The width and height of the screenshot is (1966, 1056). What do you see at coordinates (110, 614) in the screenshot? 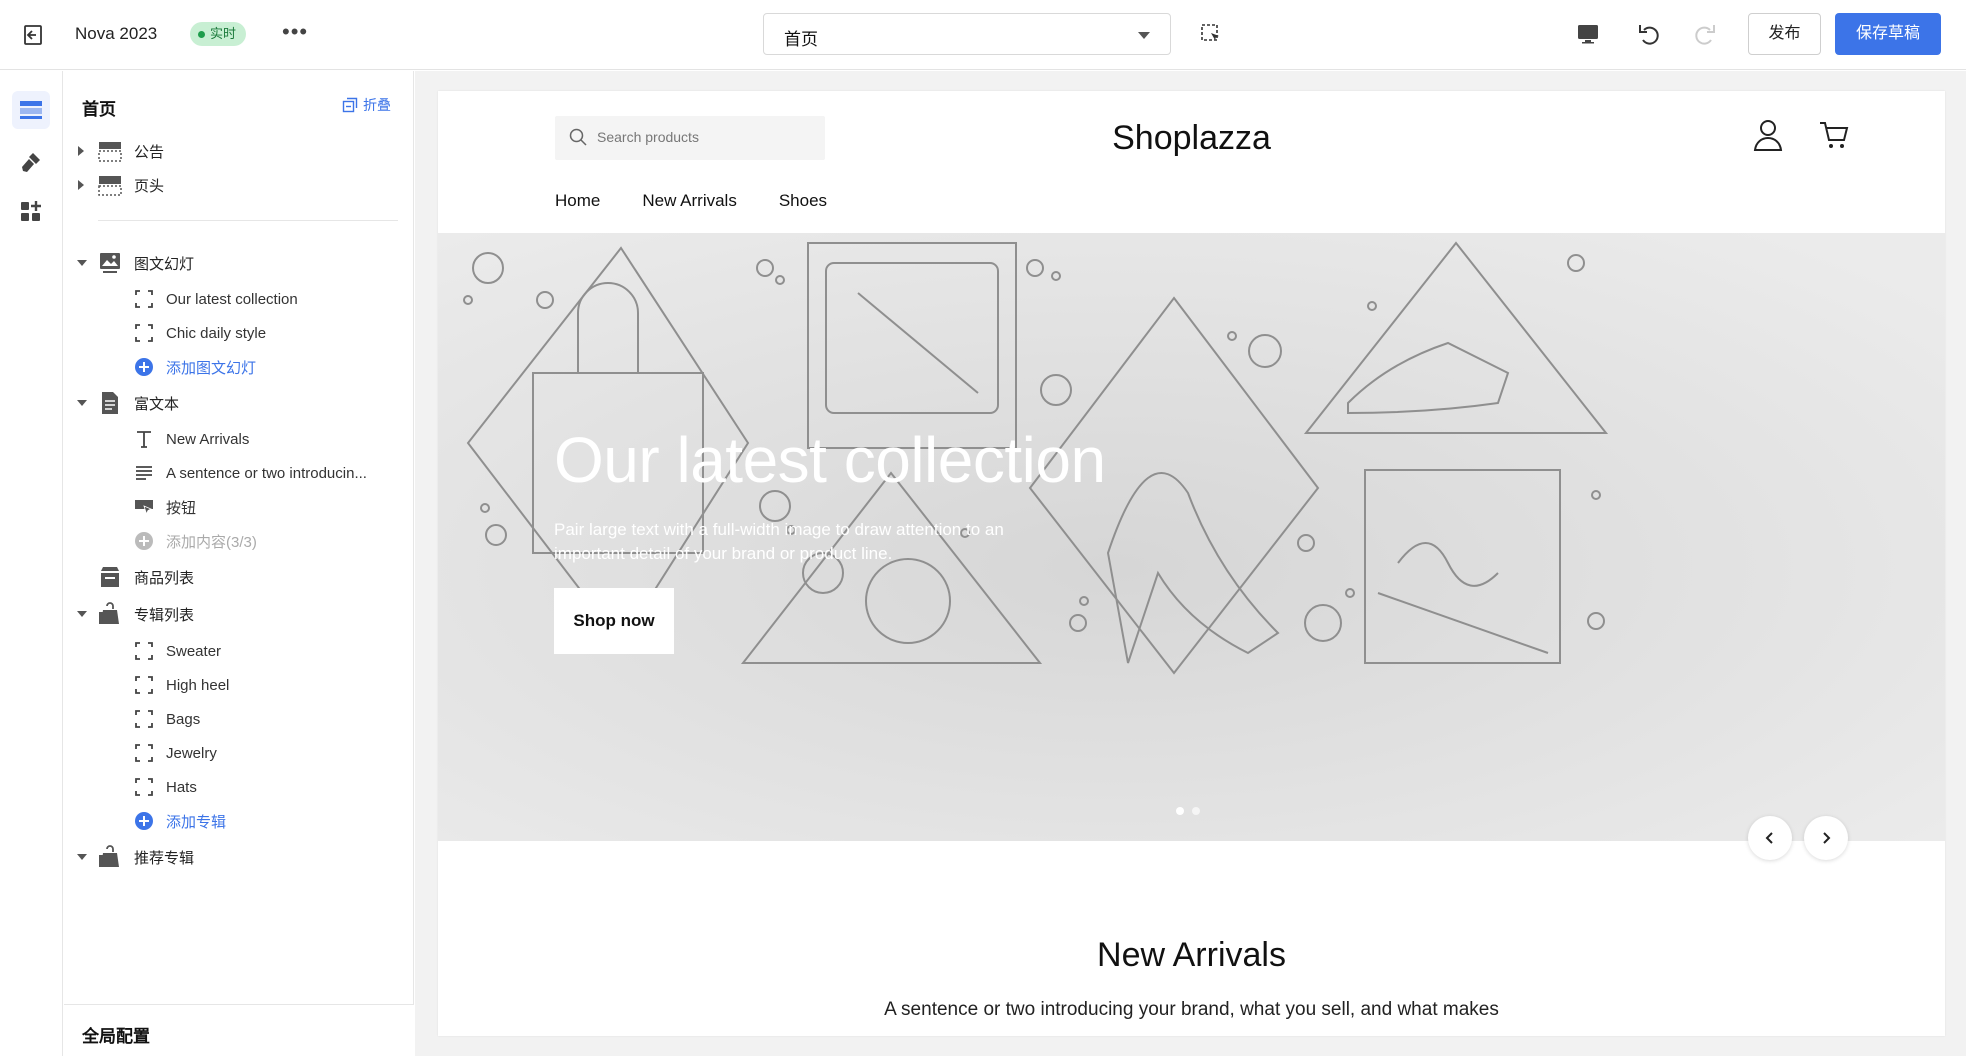
I see `collection-list-icon` at bounding box center [110, 614].